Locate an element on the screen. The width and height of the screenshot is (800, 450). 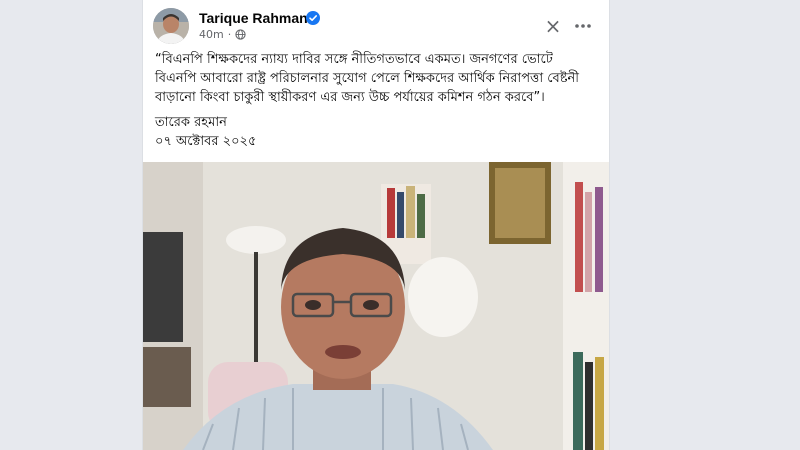
signature-date: ০৭ অক্টোবর ২০২৫ is located at coordinates (206, 141).